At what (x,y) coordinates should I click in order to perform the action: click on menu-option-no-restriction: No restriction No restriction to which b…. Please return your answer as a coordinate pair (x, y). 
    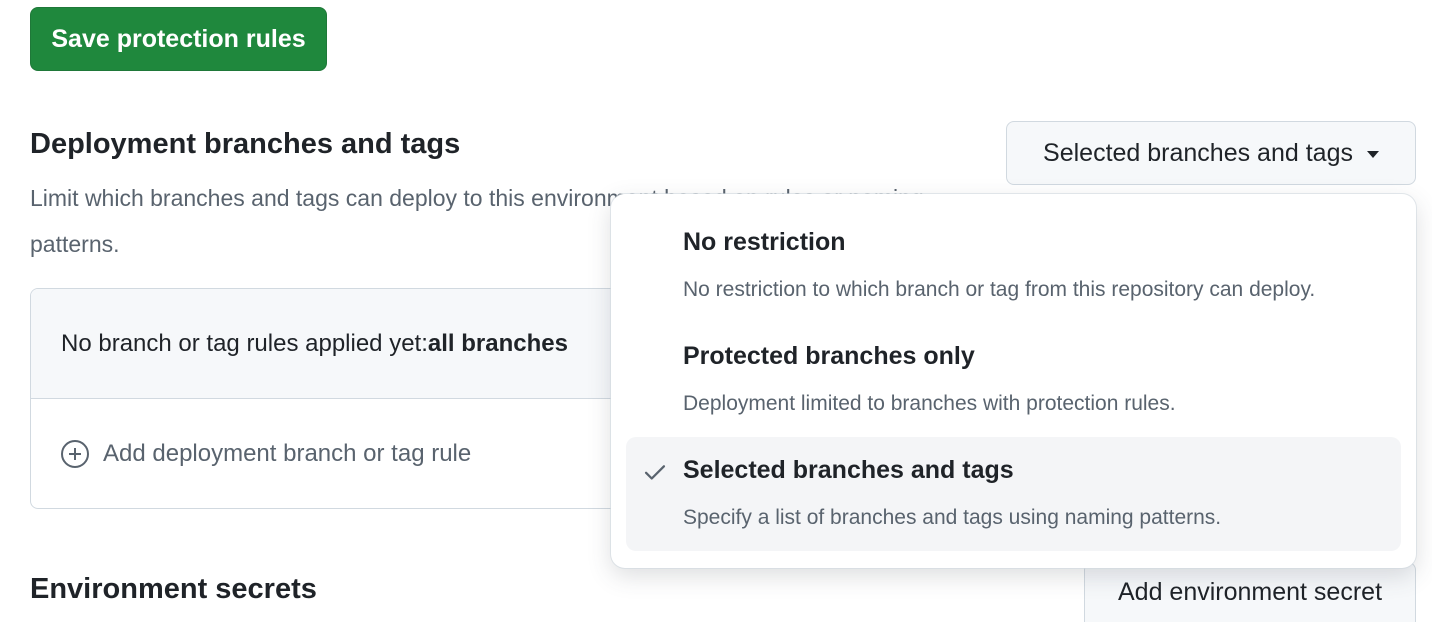
    Looking at the image, I should click on (1013, 266).